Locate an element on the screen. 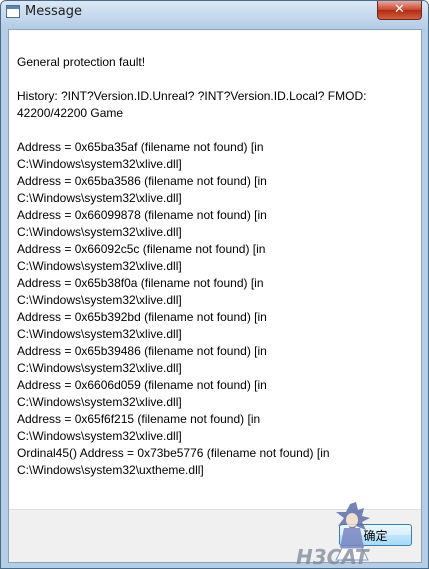  title-bar: Message ✕ is located at coordinates (214, 12).